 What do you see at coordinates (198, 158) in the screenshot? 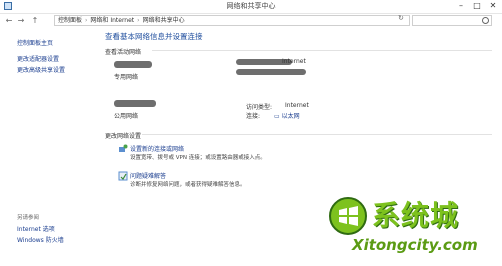
I see `setup-connection-desc: 设置宽带、拨号或 VPN 连接；或设置路由器或接入点。` at bounding box center [198, 158].